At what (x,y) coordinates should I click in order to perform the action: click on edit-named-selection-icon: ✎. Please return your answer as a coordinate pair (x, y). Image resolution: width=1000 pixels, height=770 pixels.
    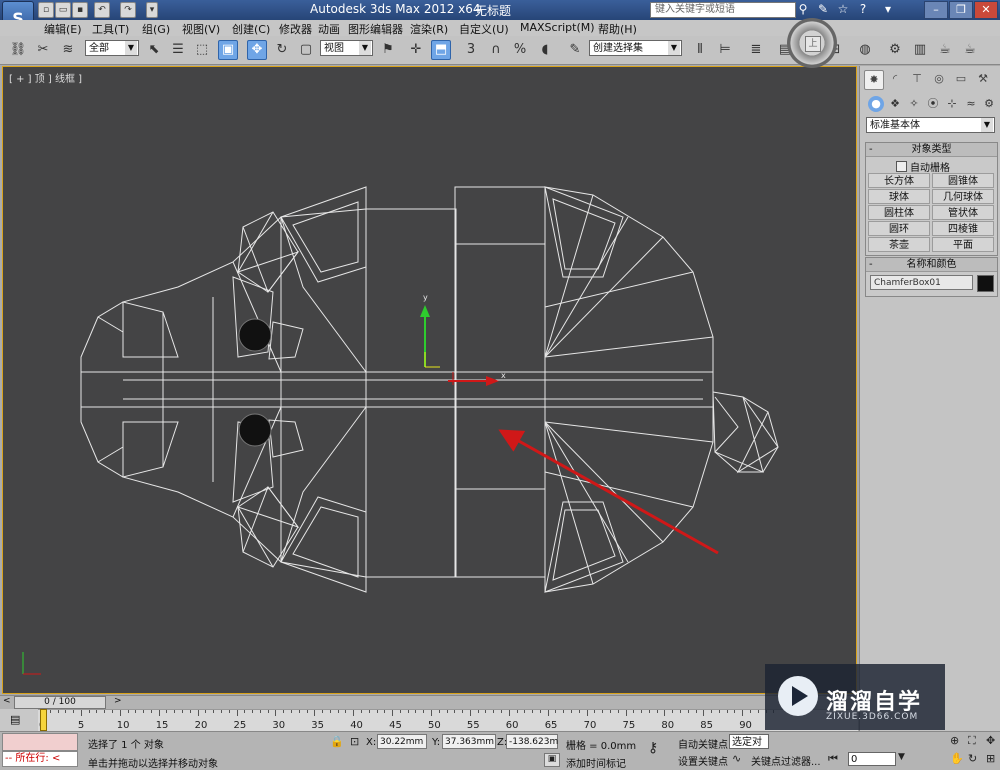
    Looking at the image, I should click on (575, 50).